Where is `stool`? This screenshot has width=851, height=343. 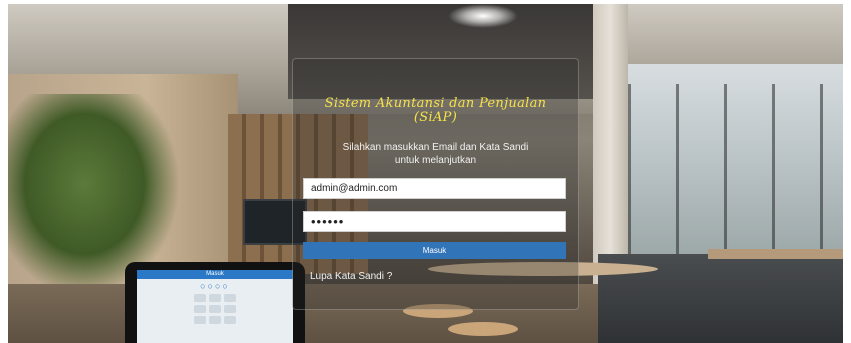
stool is located at coordinates (483, 329).